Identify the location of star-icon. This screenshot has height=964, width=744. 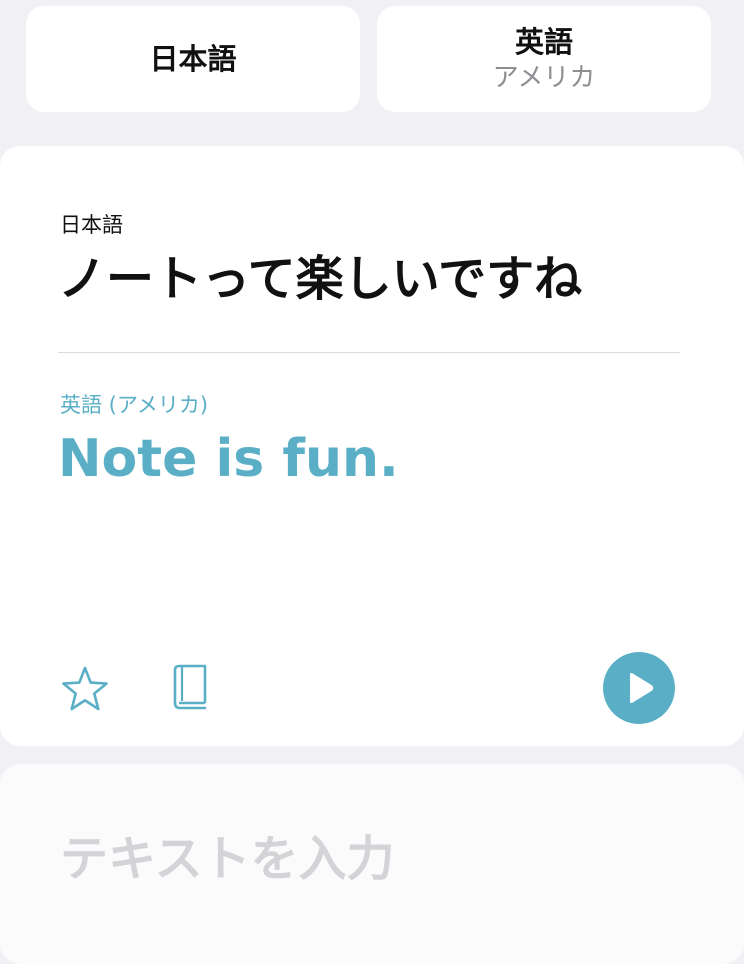
(85, 689).